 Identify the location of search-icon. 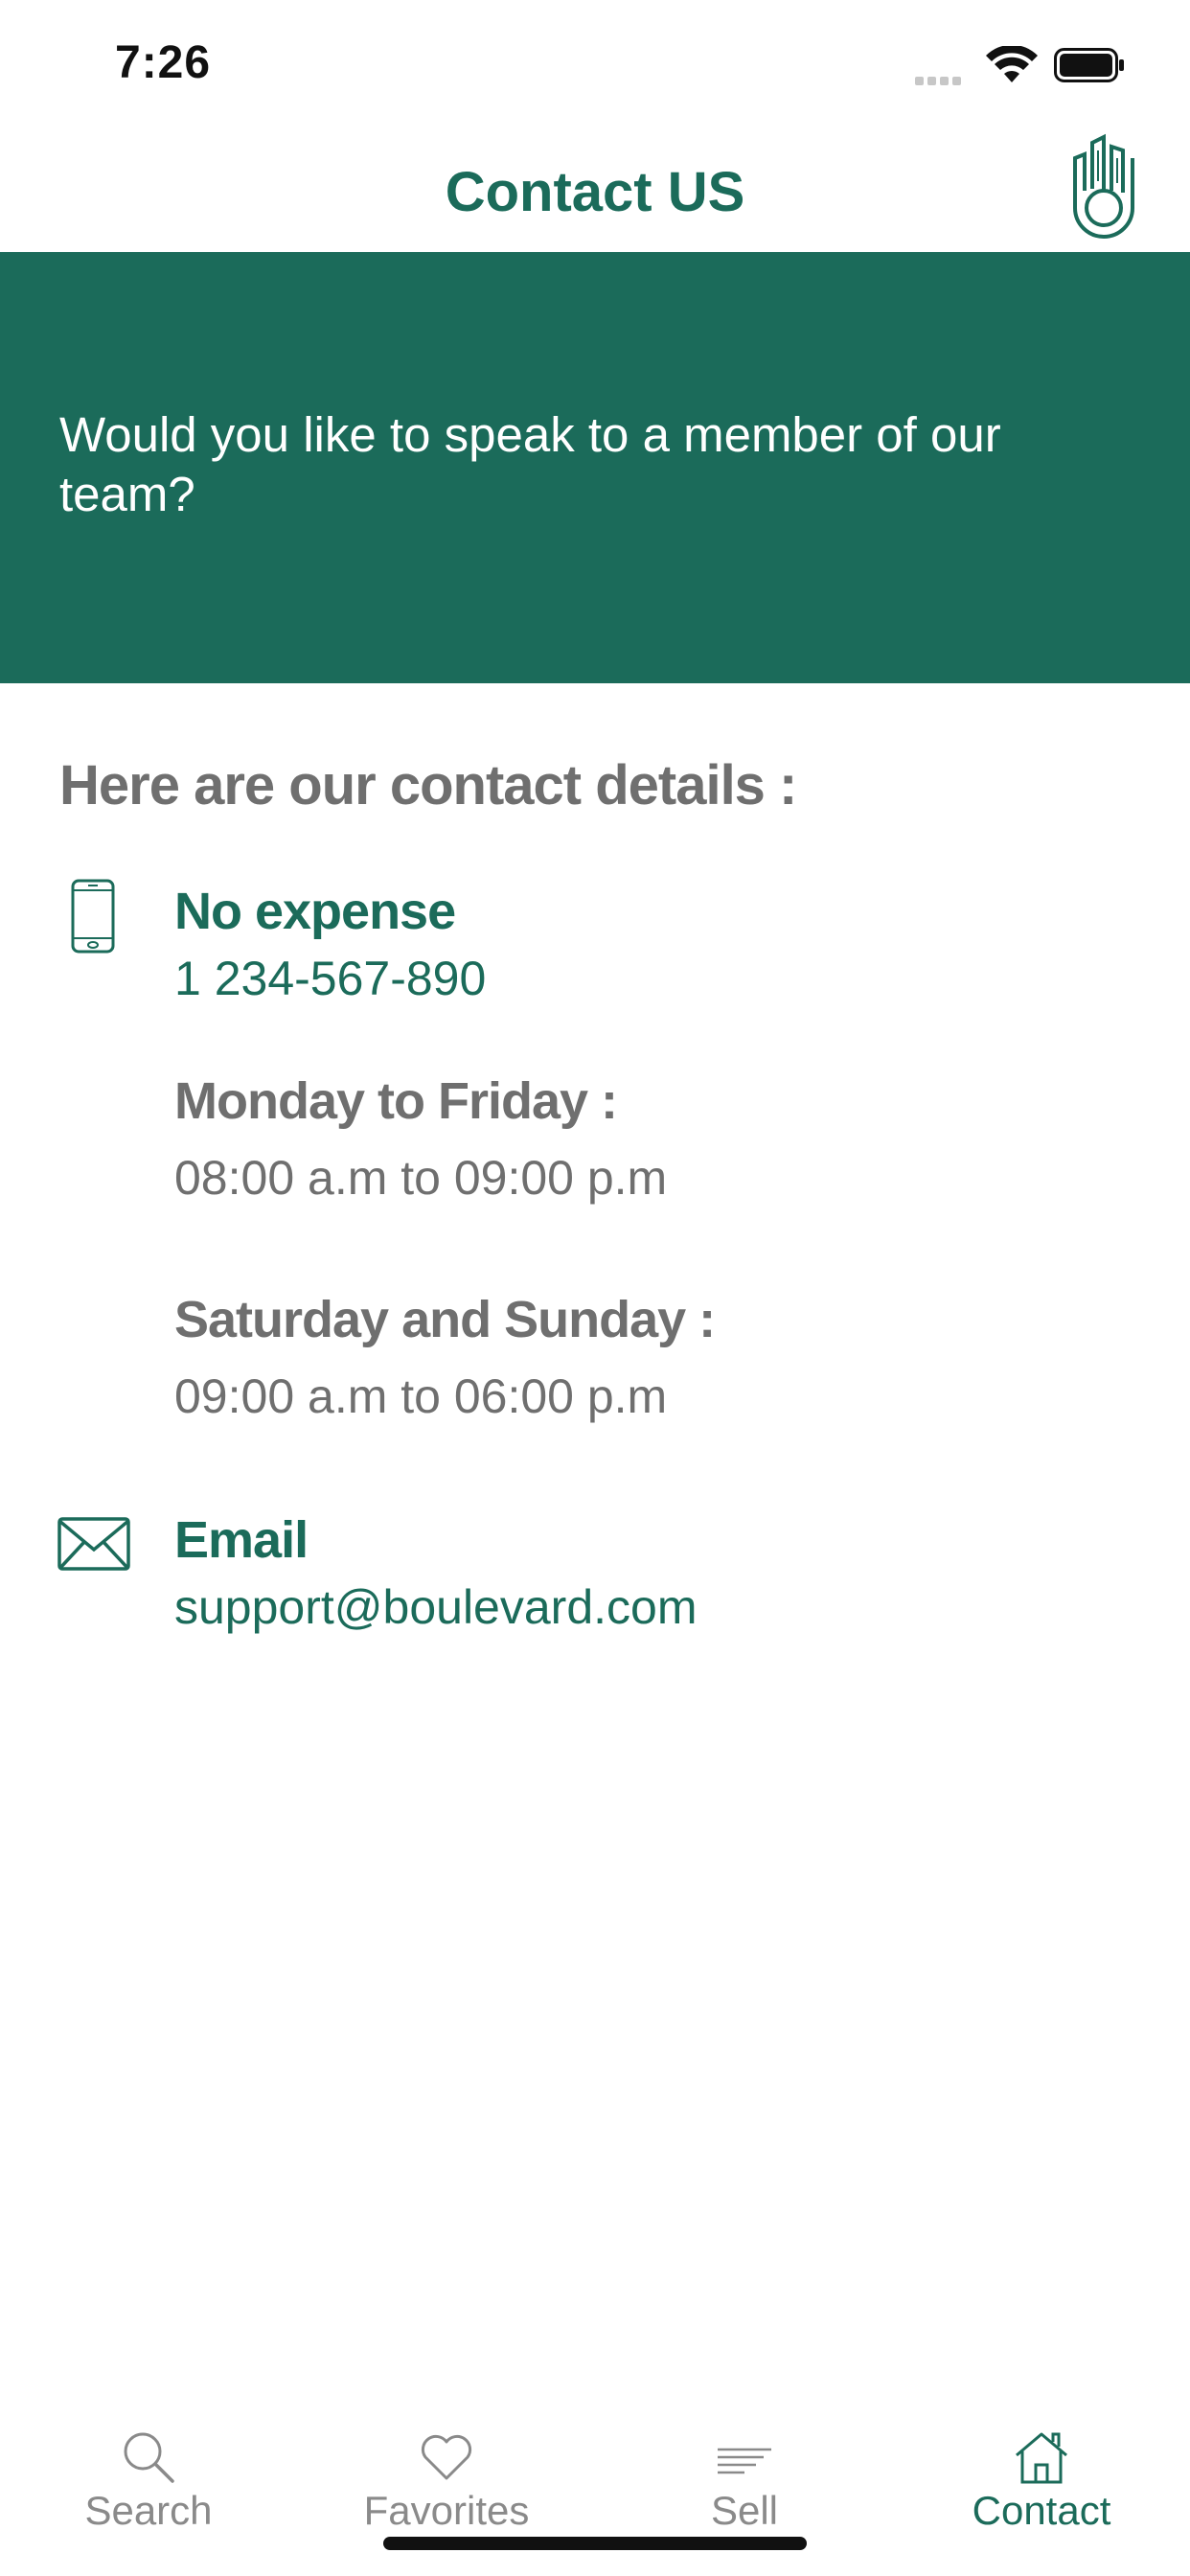
(149, 2457).